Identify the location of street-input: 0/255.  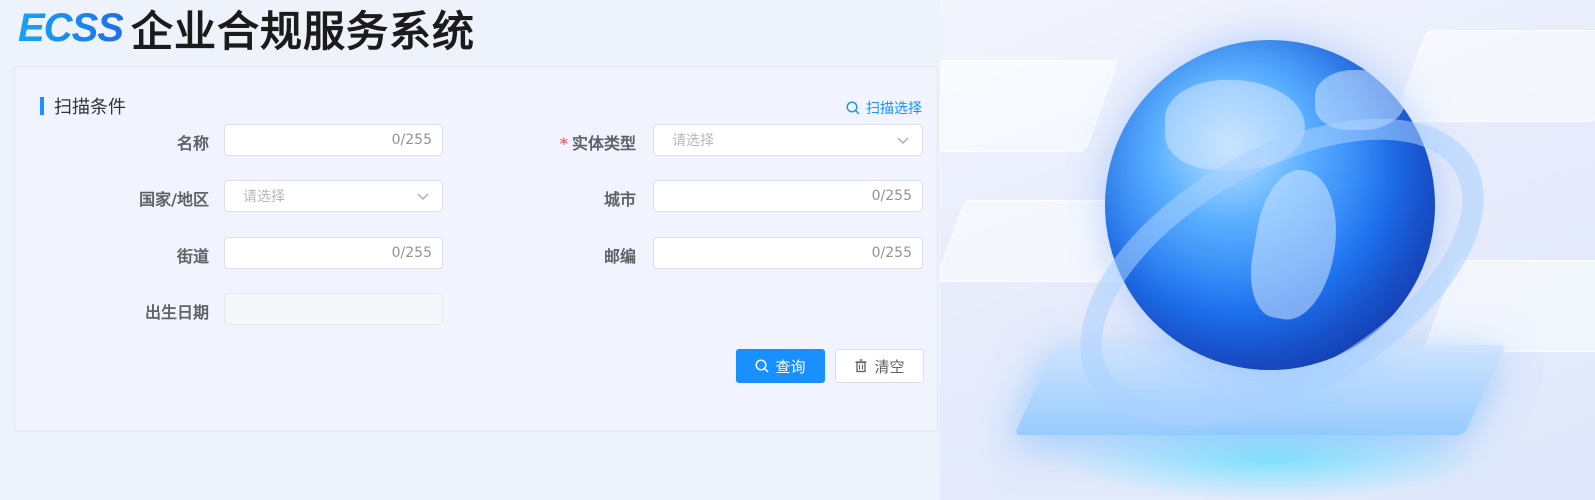
(333, 253).